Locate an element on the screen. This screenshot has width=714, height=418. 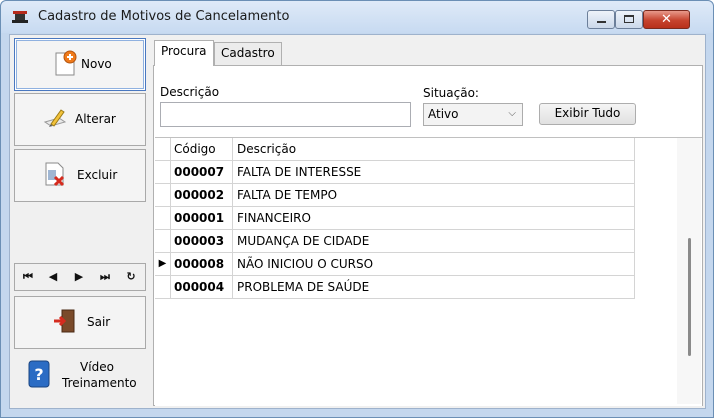
descricao-cell: FALTA DE TEMPO is located at coordinates (434, 195).